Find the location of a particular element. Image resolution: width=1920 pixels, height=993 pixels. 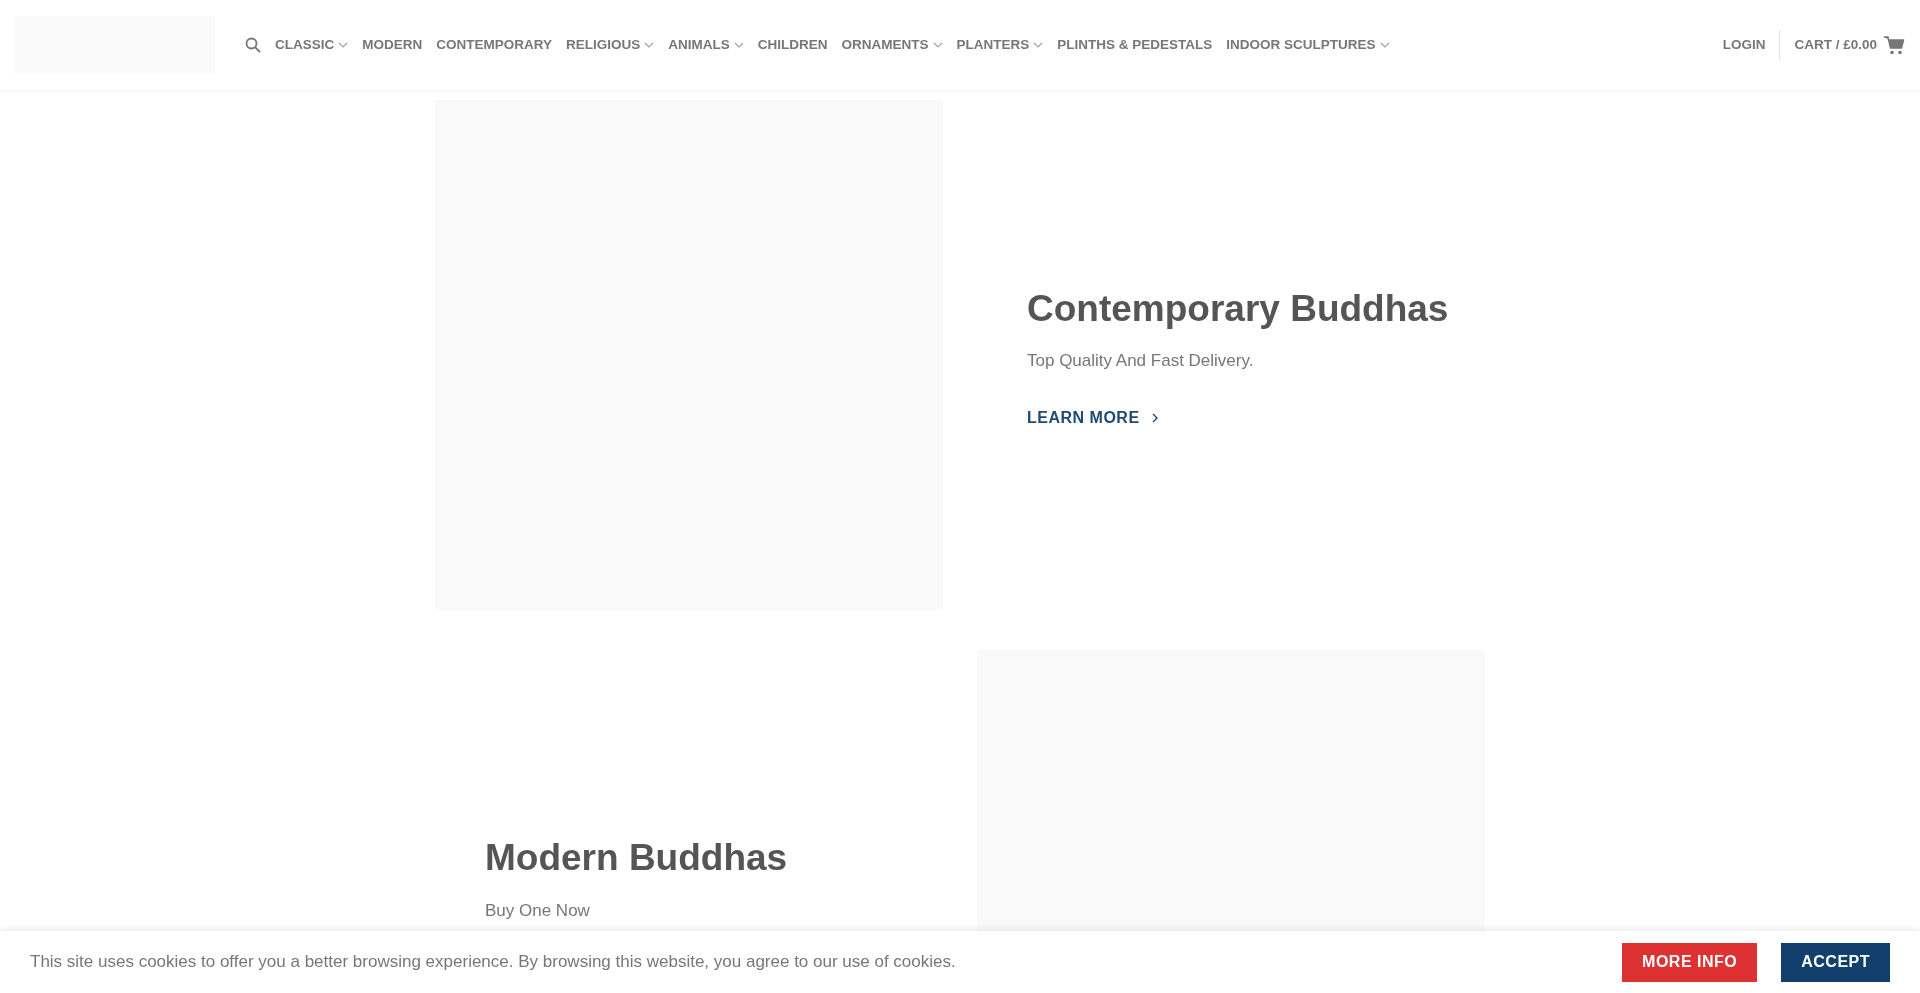

nav-link: ANIMALS is located at coordinates (706, 45).